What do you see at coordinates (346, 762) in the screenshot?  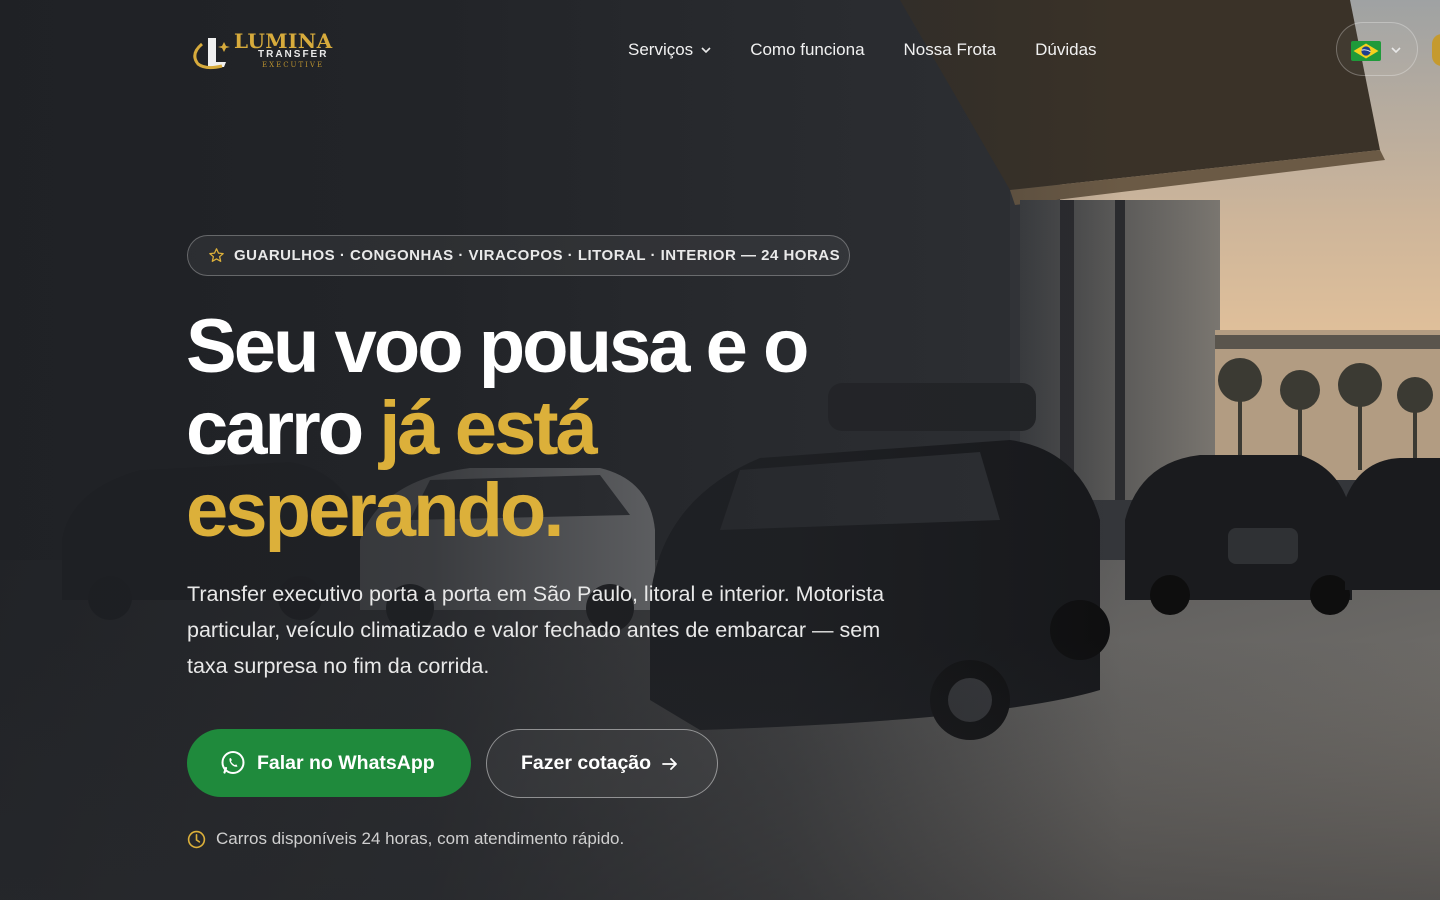 I see `whatsapp-button-label: Falar no WhatsApp` at bounding box center [346, 762].